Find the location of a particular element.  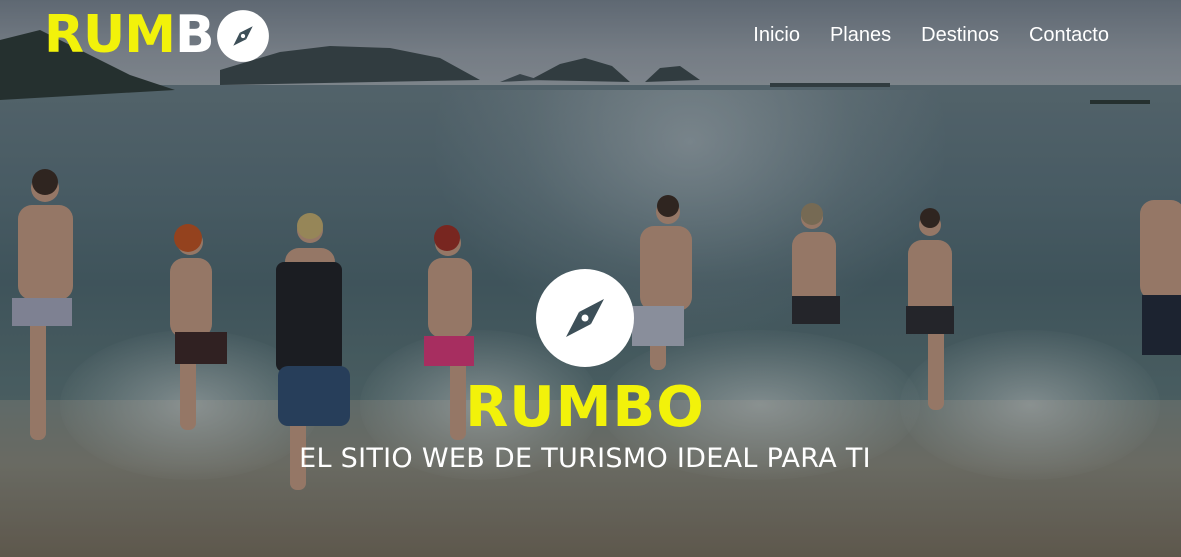

nav-links: Inicio Planes Destinos Contacto is located at coordinates (931, 35).